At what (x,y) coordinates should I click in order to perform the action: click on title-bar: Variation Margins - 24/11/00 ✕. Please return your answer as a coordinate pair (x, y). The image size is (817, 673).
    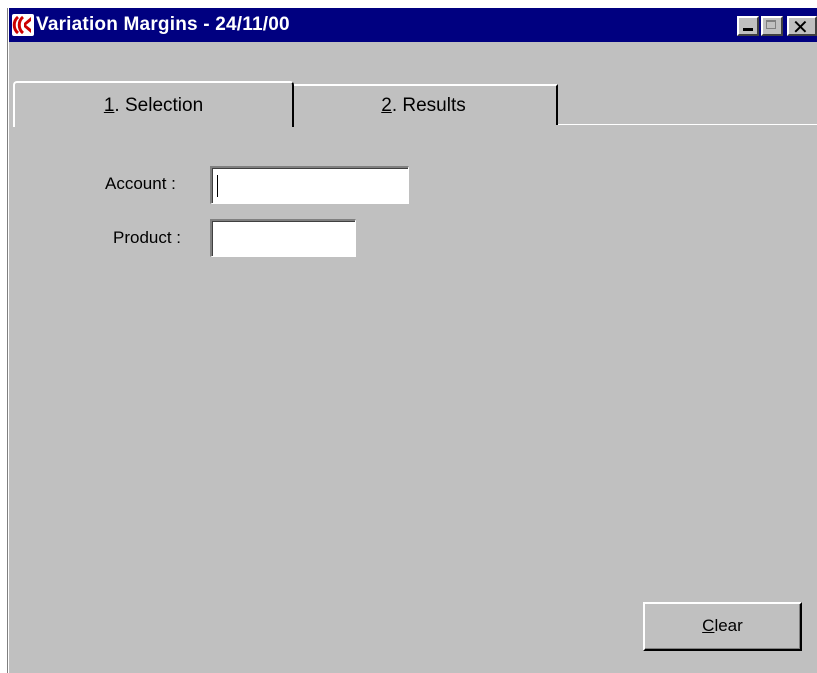
    Looking at the image, I should click on (413, 25).